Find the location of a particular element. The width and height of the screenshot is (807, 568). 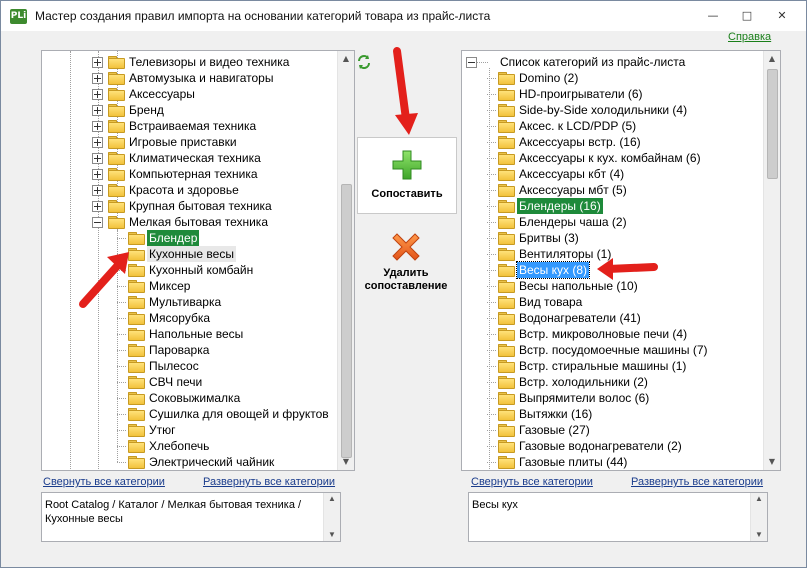

annotation-arrow-left is located at coordinates (101, 284).